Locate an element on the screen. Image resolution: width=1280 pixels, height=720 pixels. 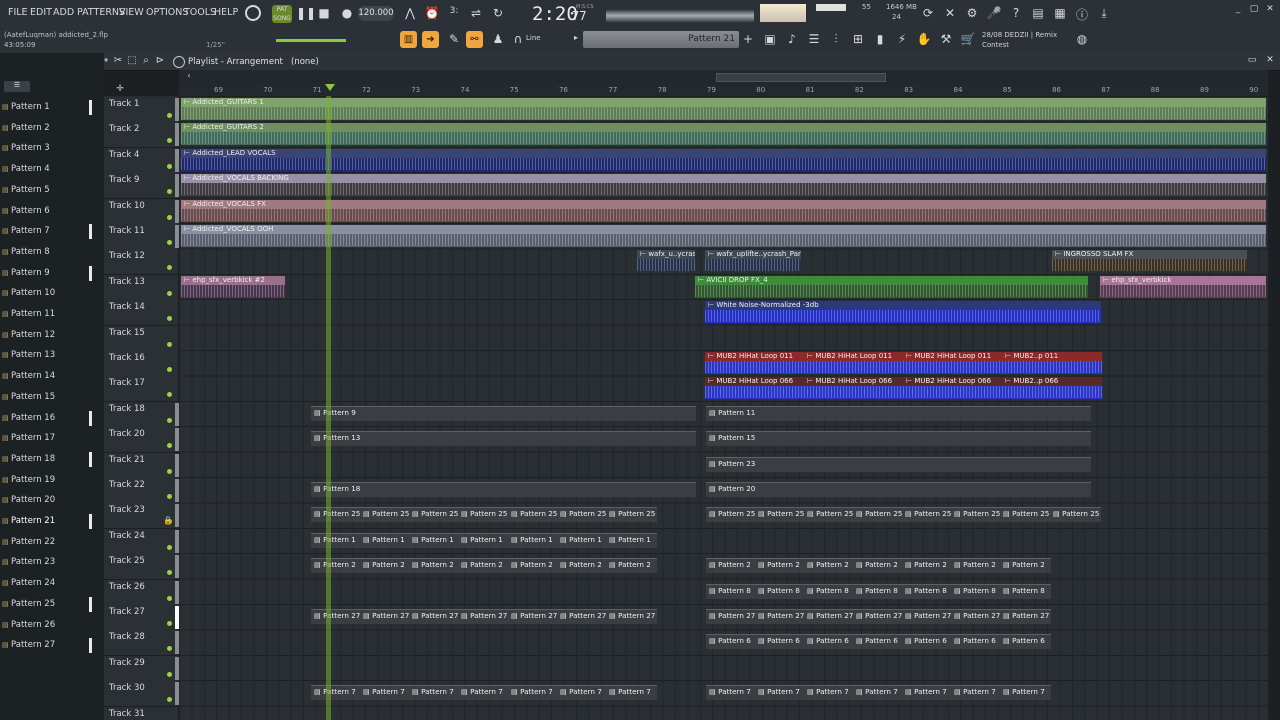
pattern-clip: ▤ Pattern 1 is located at coordinates (631, 540).